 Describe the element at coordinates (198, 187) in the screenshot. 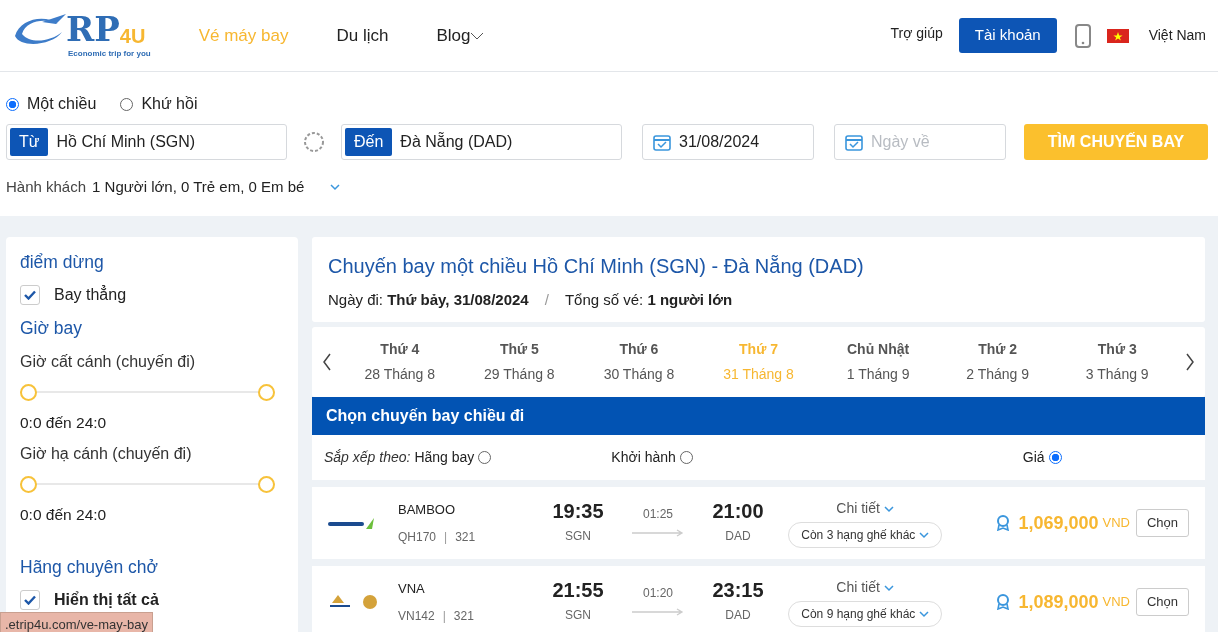

I see `passengers-value: 1 Người lớn, 0 Trẻ em, 0 Em bé` at that location.